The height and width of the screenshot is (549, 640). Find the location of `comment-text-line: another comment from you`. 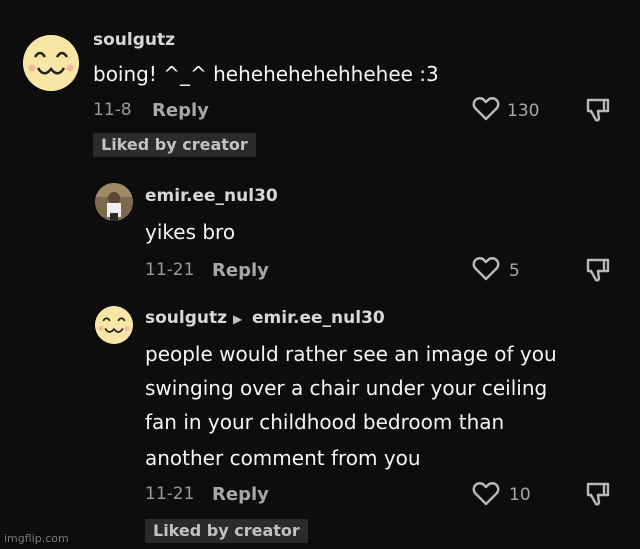

comment-text-line: another comment from you is located at coordinates (283, 458).